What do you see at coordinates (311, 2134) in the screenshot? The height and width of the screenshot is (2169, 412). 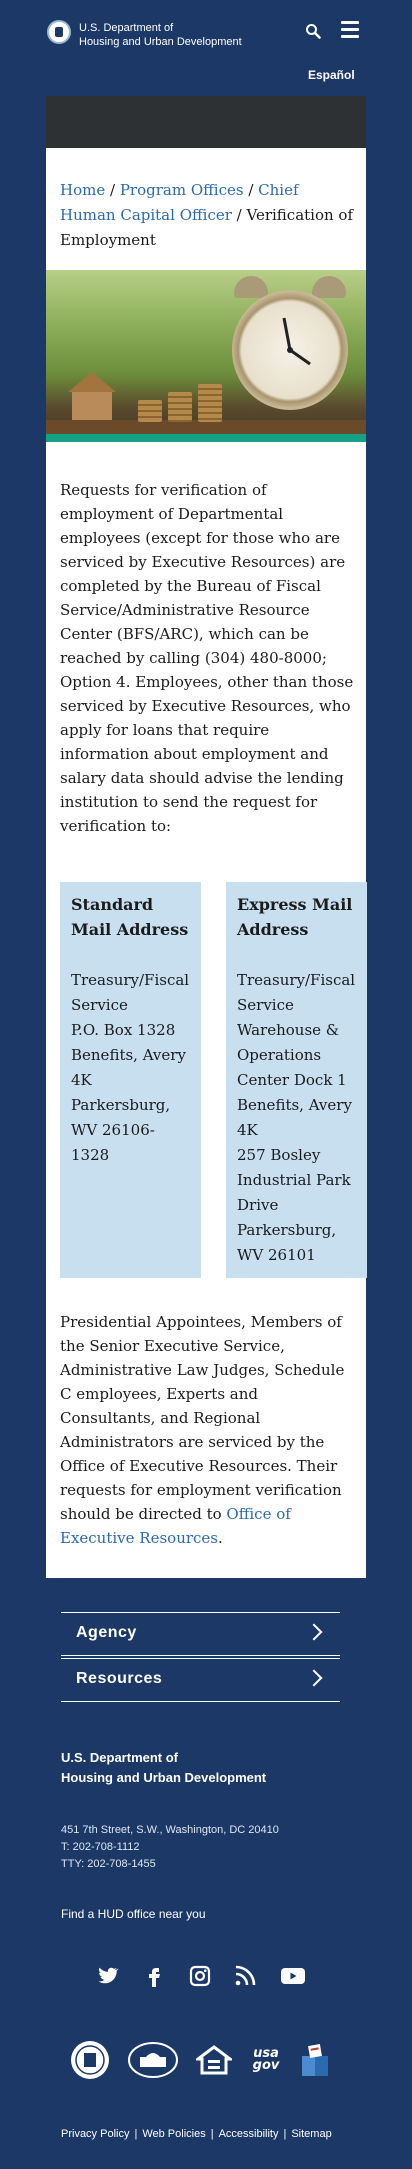 I see `sitemap-link: Sitemap` at bounding box center [311, 2134].